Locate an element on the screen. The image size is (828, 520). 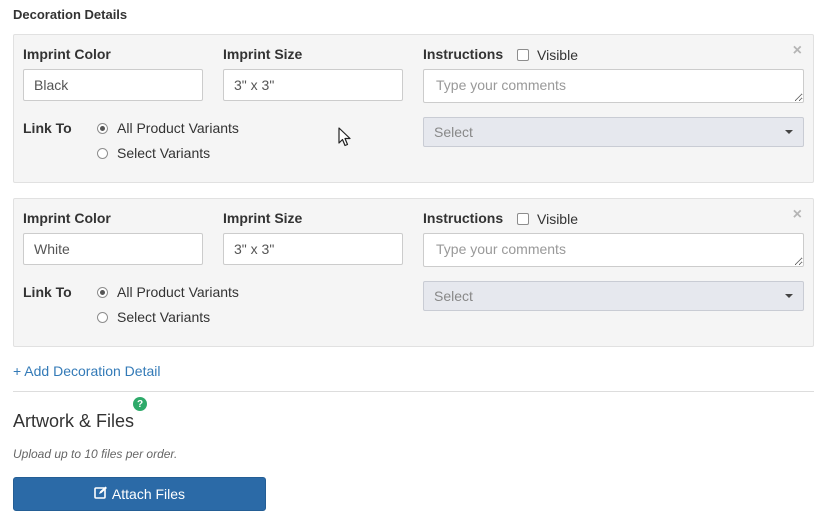
attach-files-button: Attach Files is located at coordinates (139, 494).